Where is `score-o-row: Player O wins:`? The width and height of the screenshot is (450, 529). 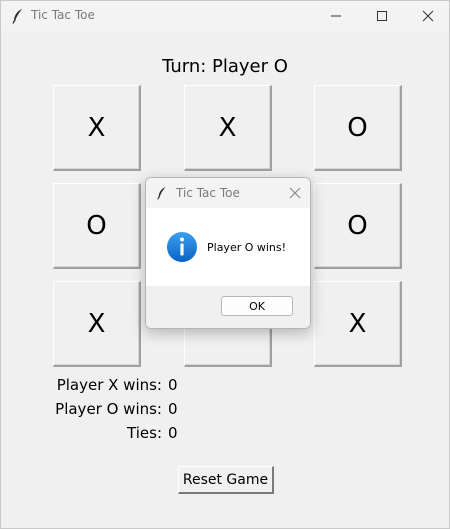
score-o-row: Player O wins: is located at coordinates (81, 410).